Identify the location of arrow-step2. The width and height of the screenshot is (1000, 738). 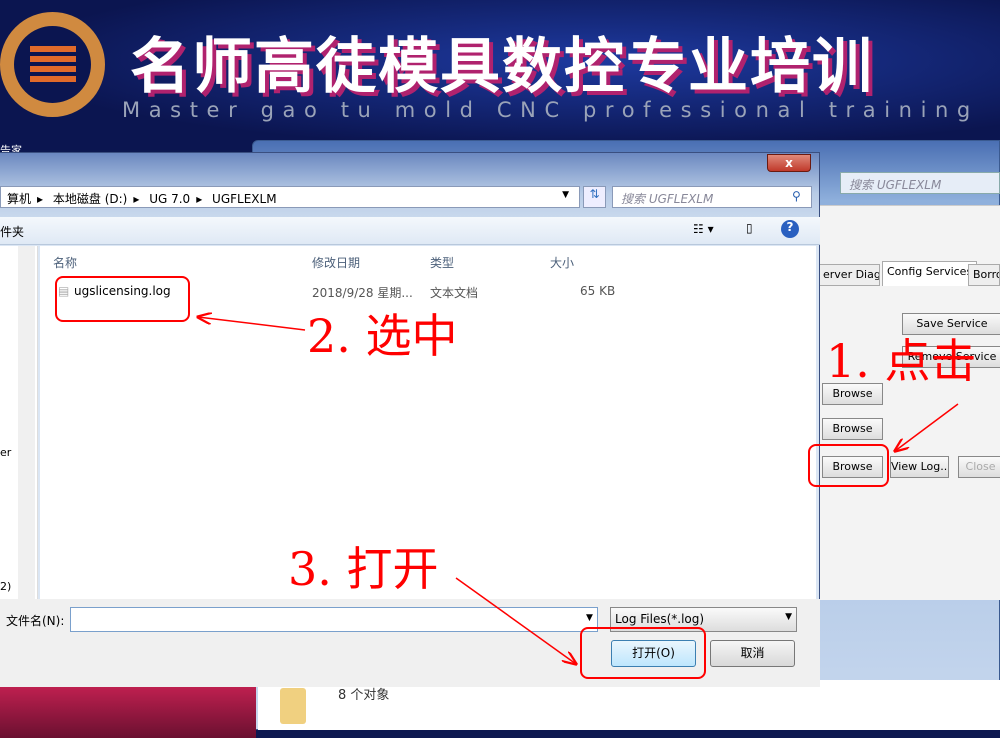
(252, 324).